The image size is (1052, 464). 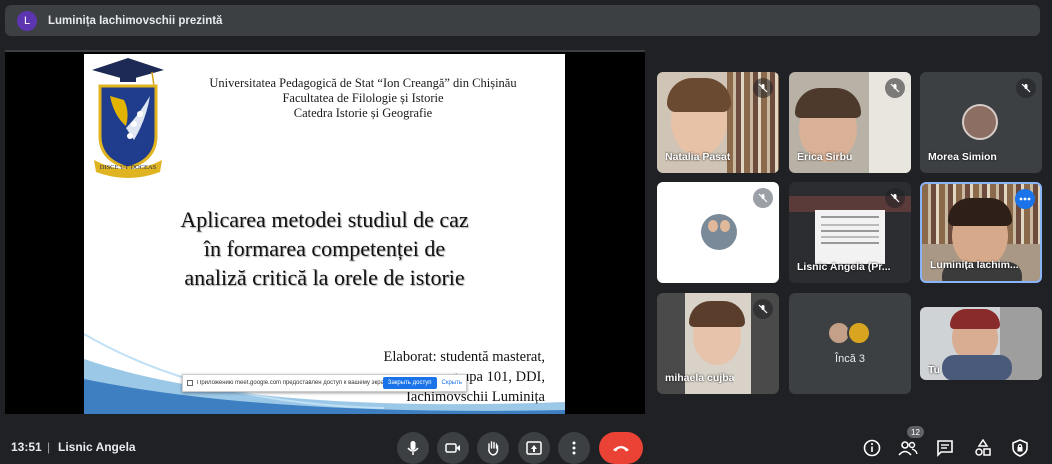 I want to click on more-options-button, so click(x=574, y=448).